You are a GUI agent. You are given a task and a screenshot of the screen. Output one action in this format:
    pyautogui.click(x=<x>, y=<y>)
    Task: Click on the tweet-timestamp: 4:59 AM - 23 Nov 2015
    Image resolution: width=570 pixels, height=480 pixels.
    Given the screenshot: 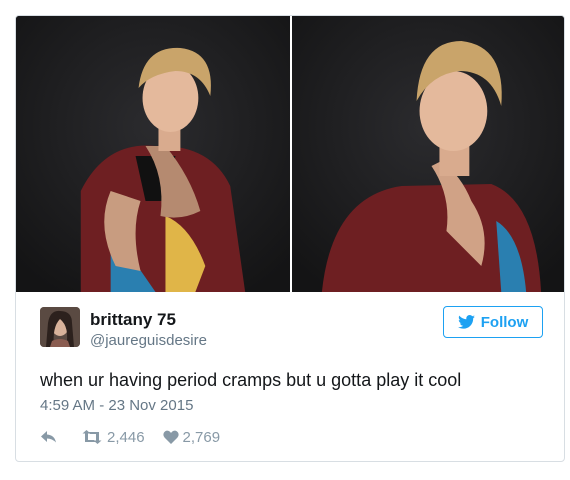 What is the action you would take?
    pyautogui.click(x=116, y=405)
    